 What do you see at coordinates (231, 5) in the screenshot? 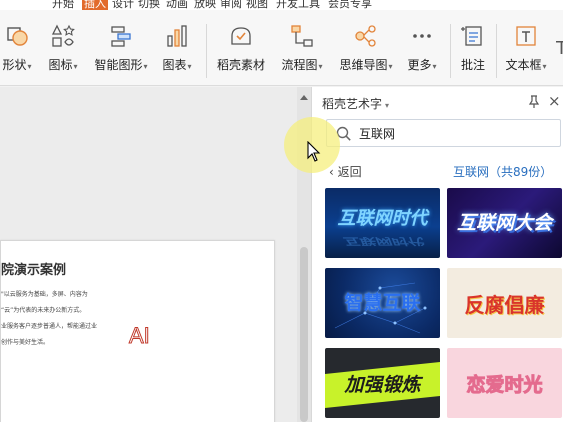
I see `tab-review: 审阅` at bounding box center [231, 5].